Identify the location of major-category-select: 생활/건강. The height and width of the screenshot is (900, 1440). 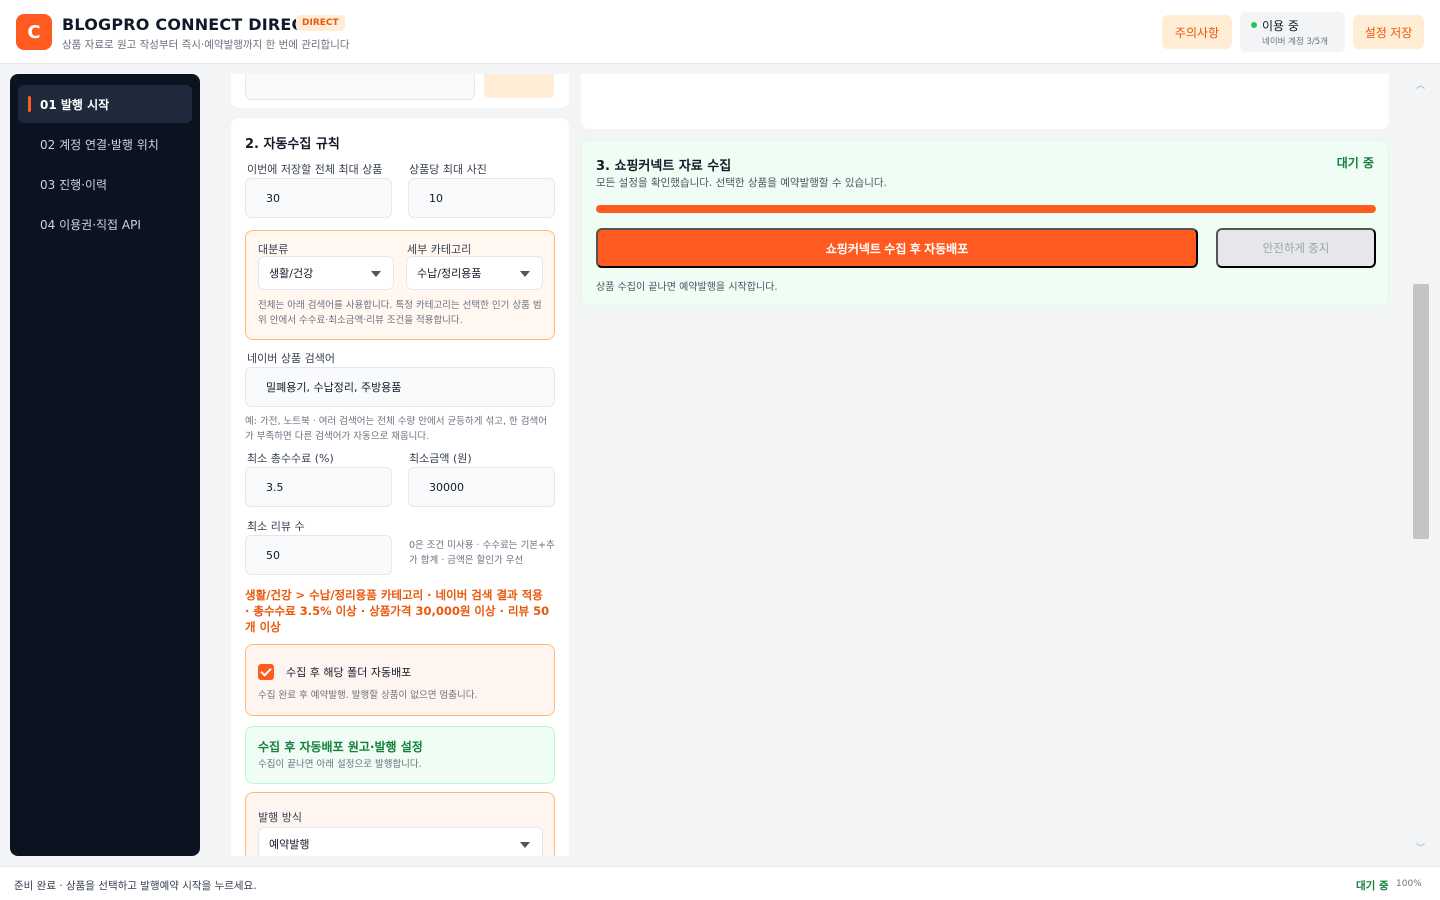
(326, 273).